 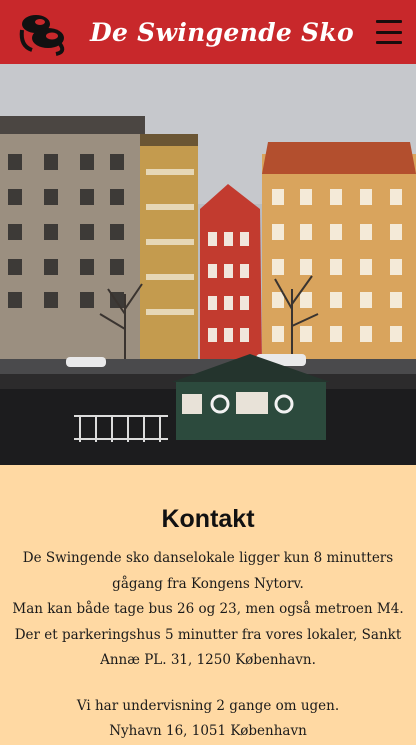 What do you see at coordinates (388, 32) in the screenshot?
I see `hamburger-menu-icon` at bounding box center [388, 32].